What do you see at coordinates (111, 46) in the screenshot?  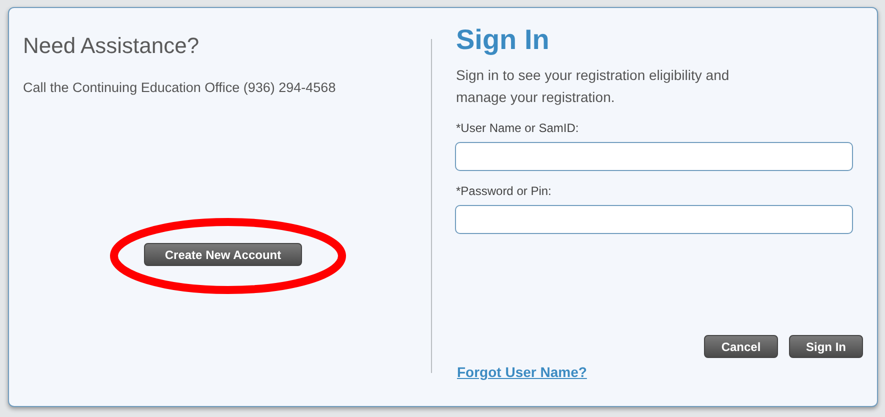 I see `help-title: Need Assistance?` at bounding box center [111, 46].